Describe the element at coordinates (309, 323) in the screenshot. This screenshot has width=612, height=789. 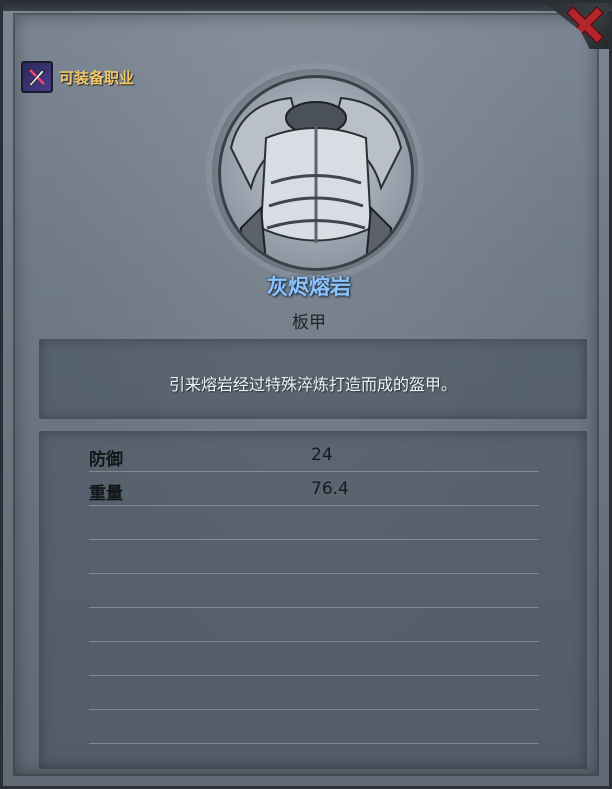
I see `item-type: 板甲` at that location.